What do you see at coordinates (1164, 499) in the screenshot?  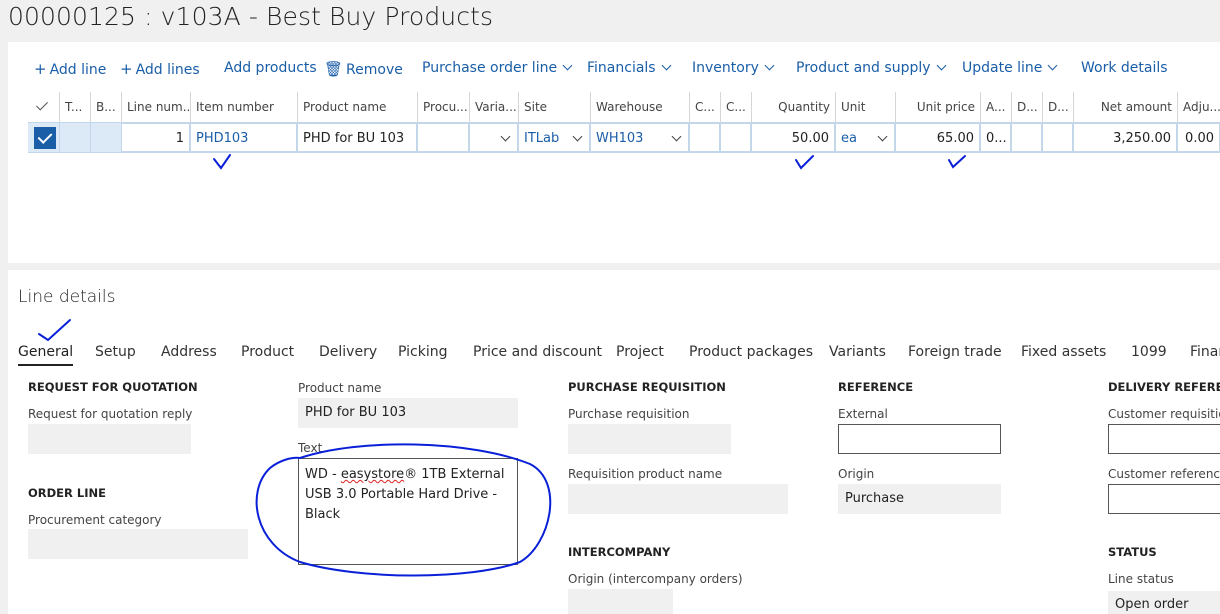 I see `customer-reference-field` at bounding box center [1164, 499].